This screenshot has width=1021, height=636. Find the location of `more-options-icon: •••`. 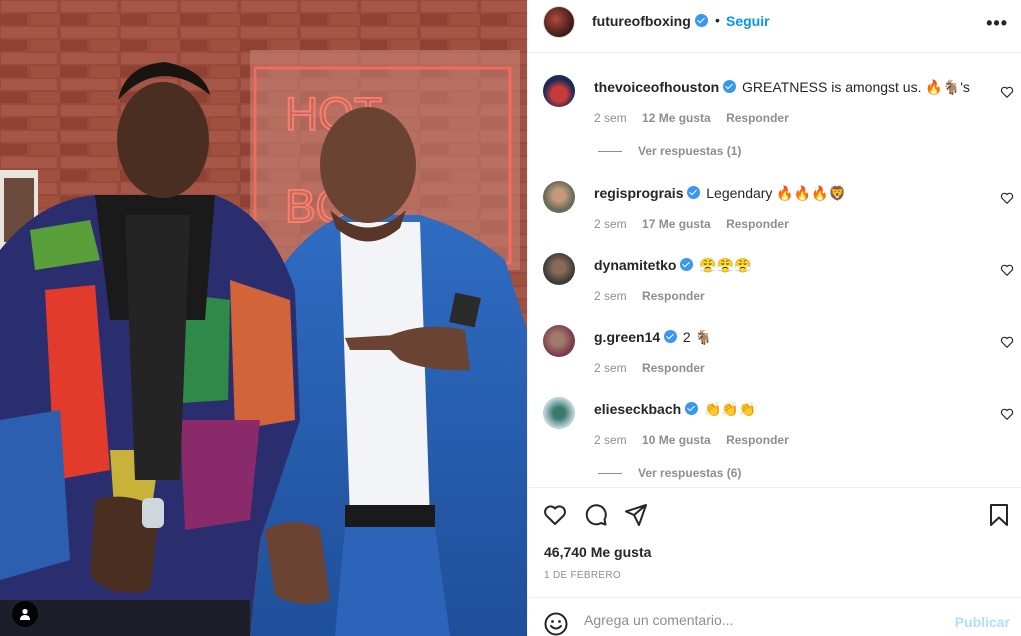

more-options-icon: ••• is located at coordinates (997, 23).